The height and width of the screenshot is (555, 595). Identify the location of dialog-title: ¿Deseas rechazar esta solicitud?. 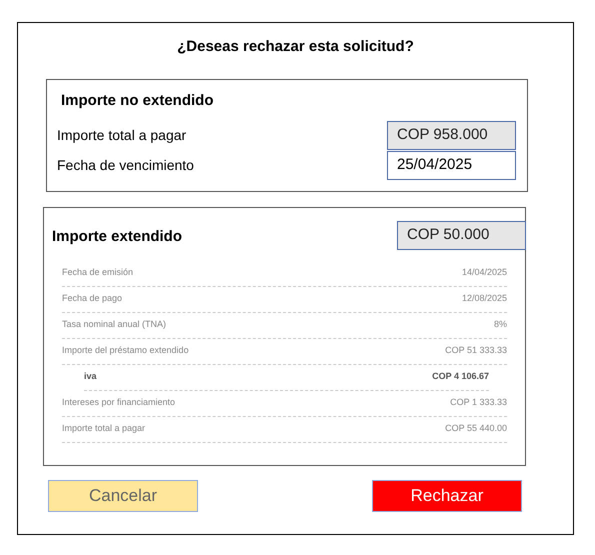
(295, 47).